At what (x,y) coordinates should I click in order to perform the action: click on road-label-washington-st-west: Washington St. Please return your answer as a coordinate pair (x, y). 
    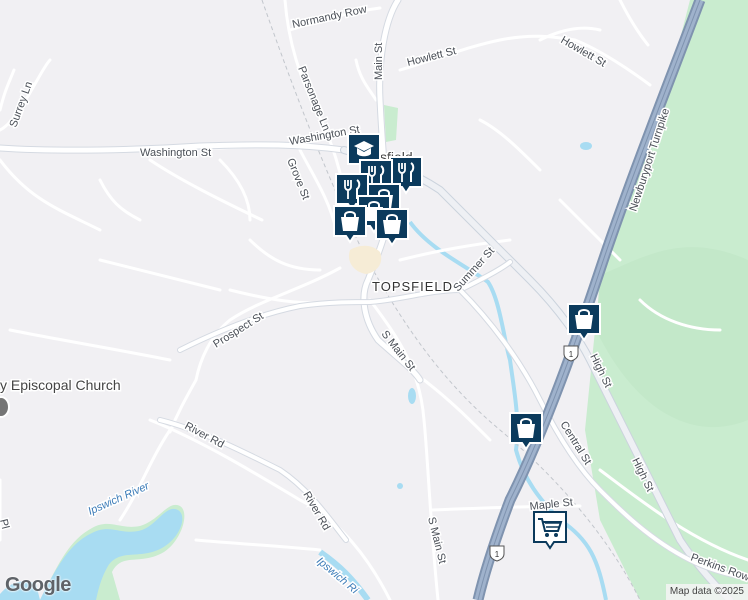
    Looking at the image, I should click on (175, 153).